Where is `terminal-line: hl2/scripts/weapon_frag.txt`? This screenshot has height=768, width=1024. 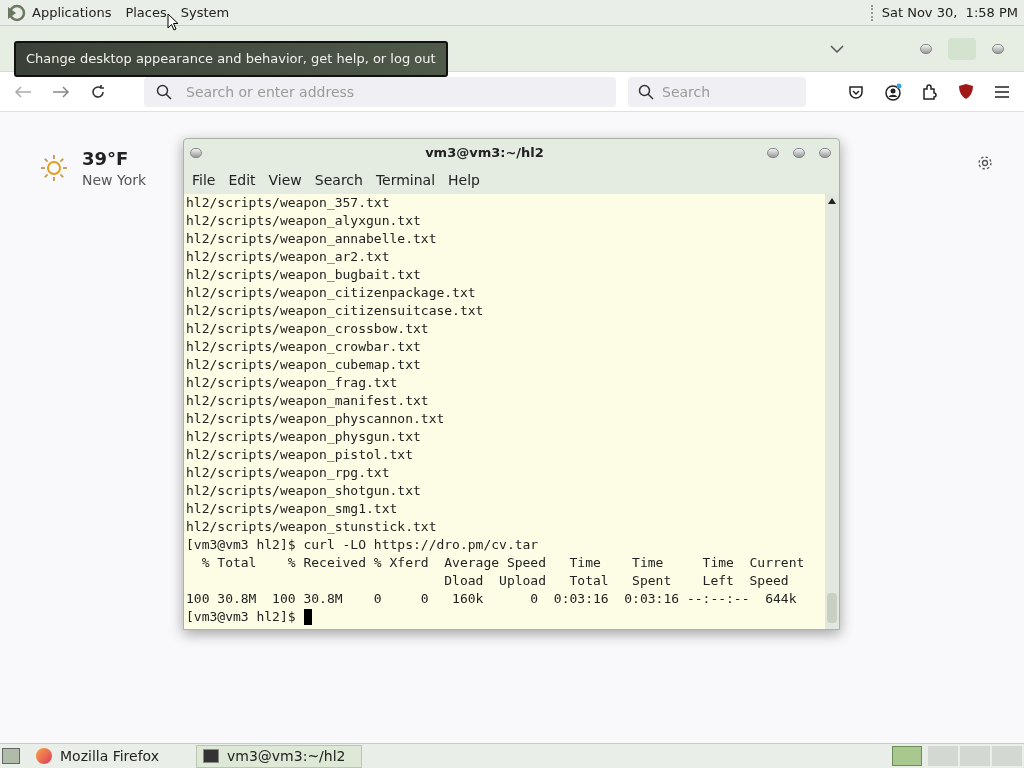 terminal-line: hl2/scripts/weapon_frag.txt is located at coordinates (292, 383).